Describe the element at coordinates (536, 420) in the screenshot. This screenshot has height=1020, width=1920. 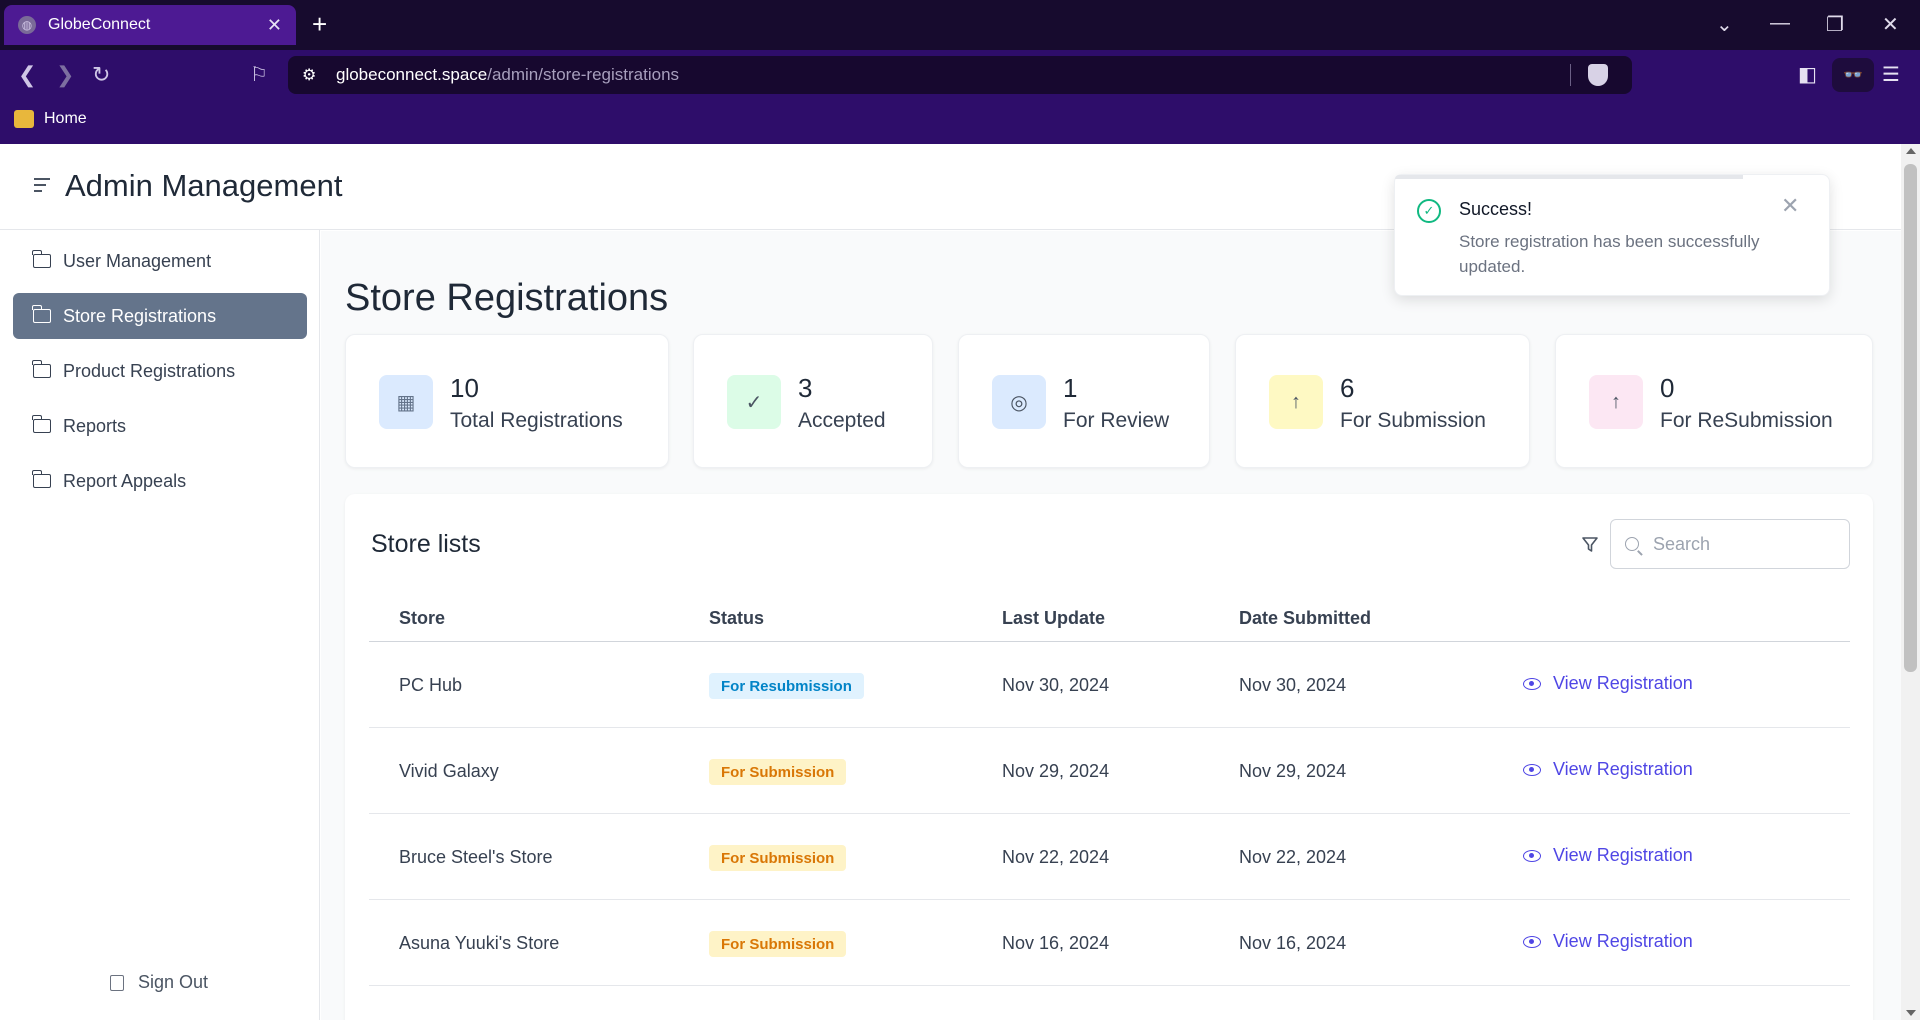
I see `stat-label: Total Registrations` at that location.